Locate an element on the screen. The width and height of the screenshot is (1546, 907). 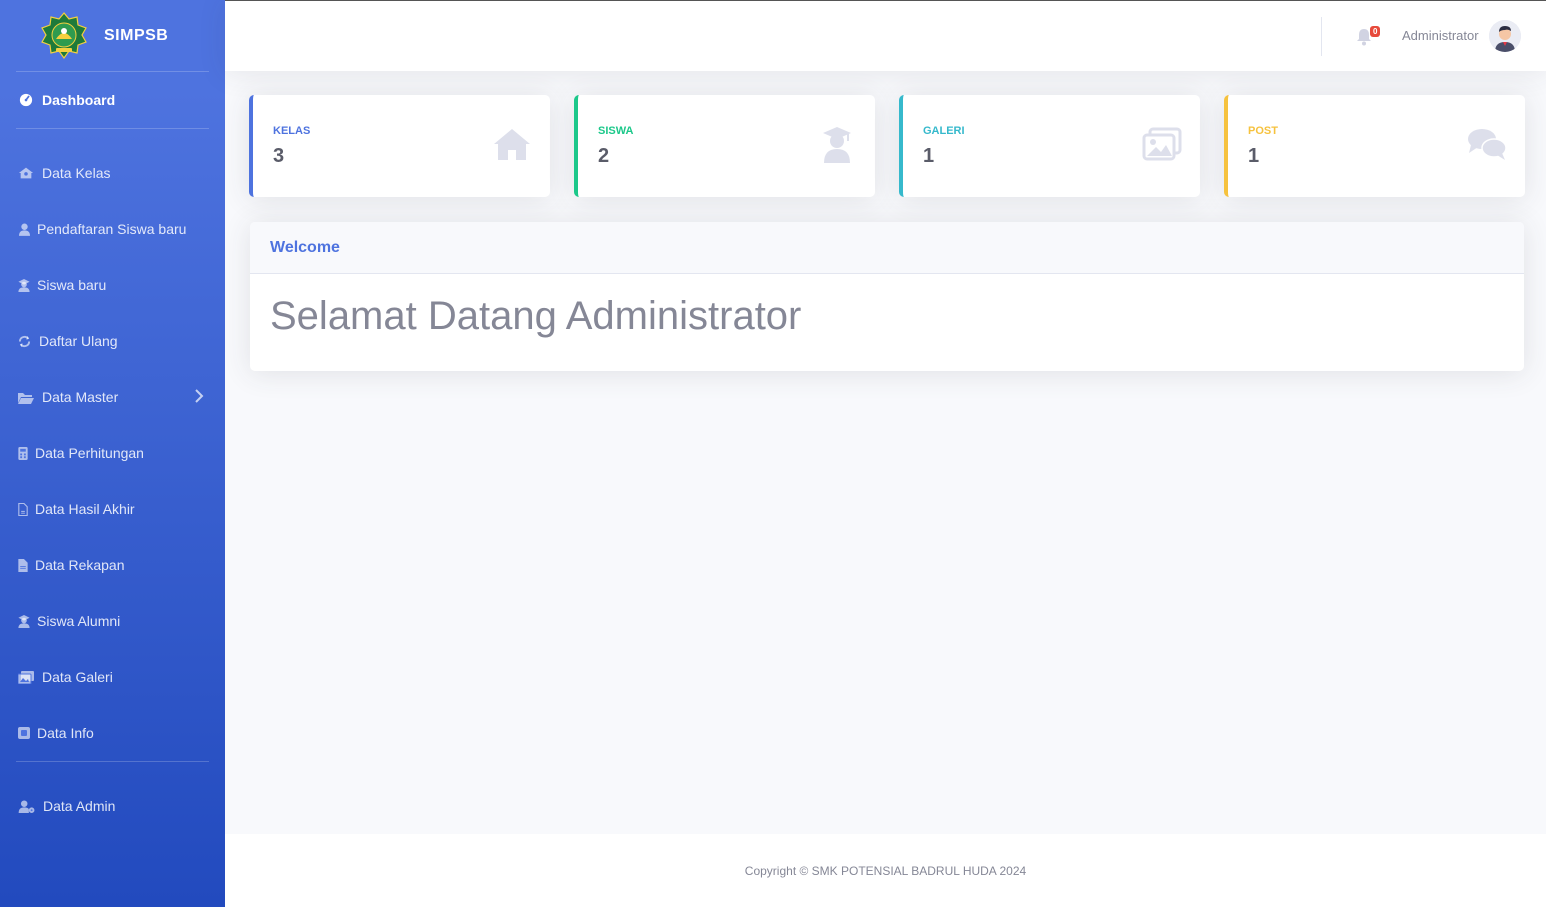
welcome-card: Welcome Selamat Datang Administrator is located at coordinates (887, 296).